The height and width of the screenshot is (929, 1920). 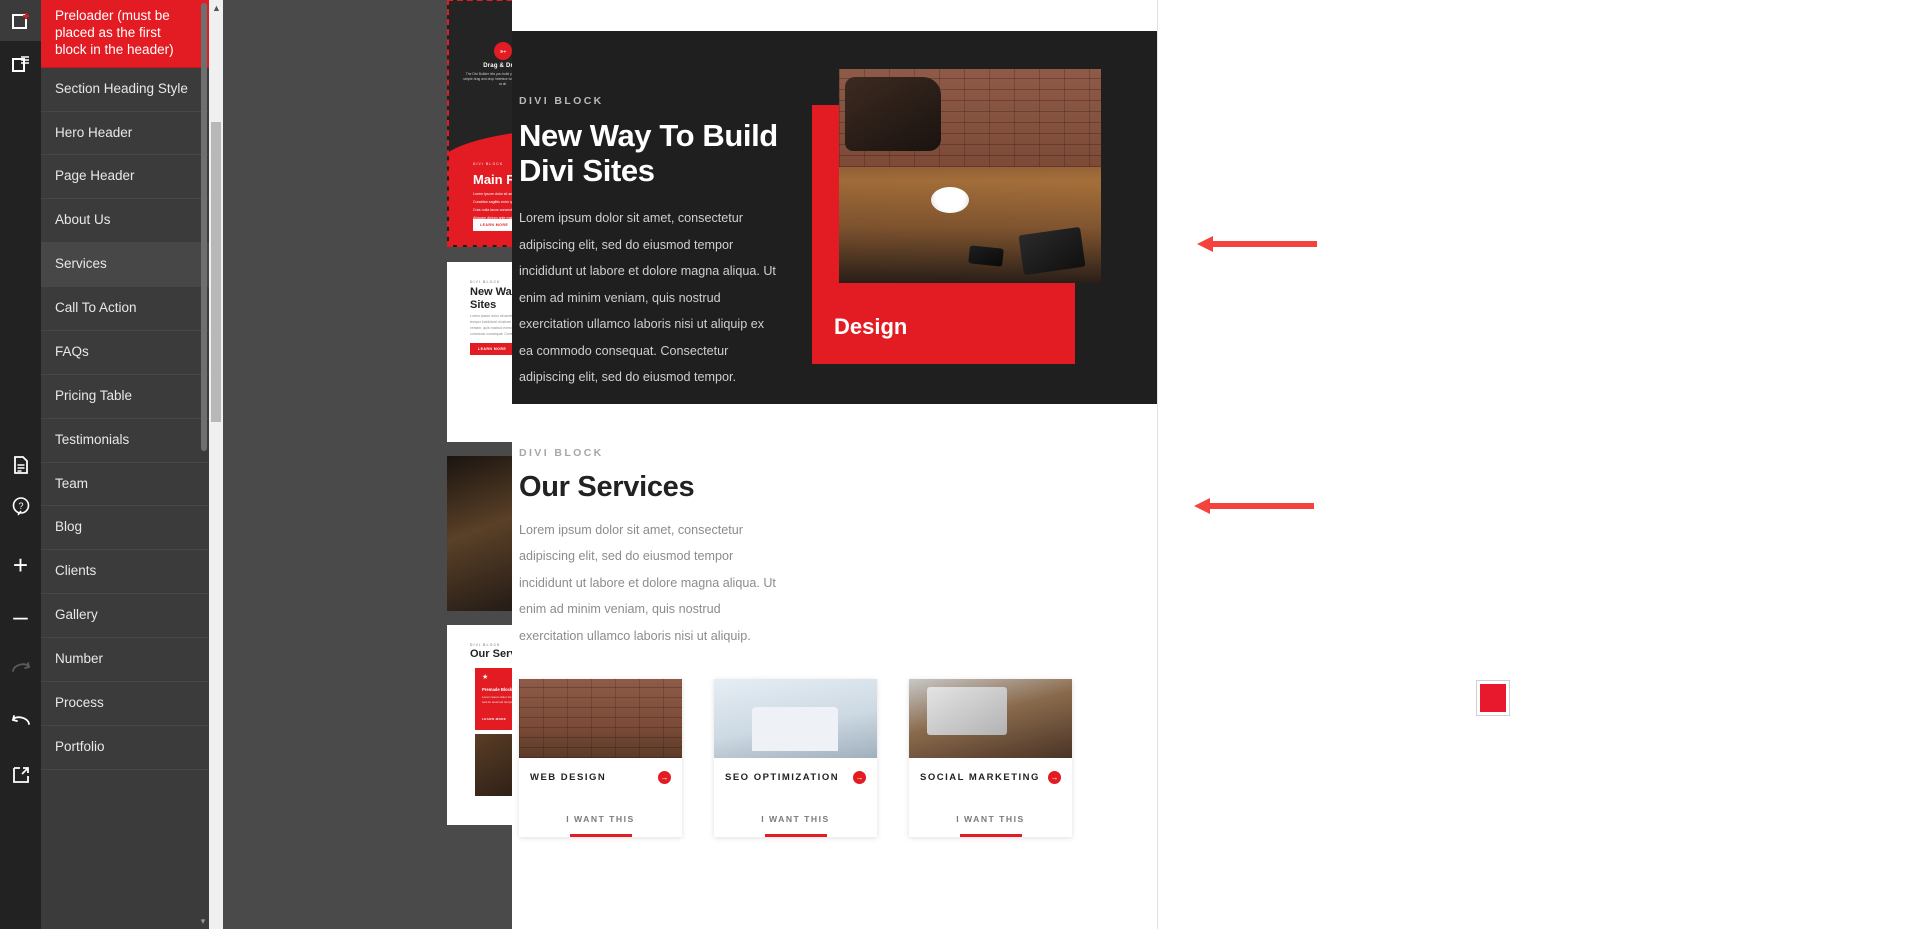 I want to click on undo-icon, so click(x=20, y=719).